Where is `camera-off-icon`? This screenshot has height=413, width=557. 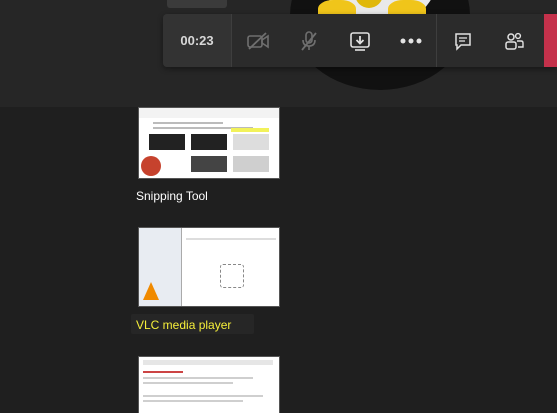
camera-off-icon is located at coordinates (257, 40).